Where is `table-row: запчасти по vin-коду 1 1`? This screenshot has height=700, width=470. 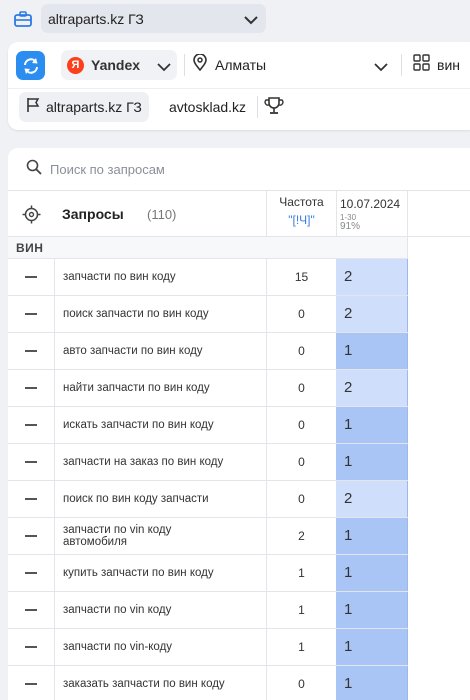 table-row: запчасти по vin-коду 1 1 is located at coordinates (208, 647).